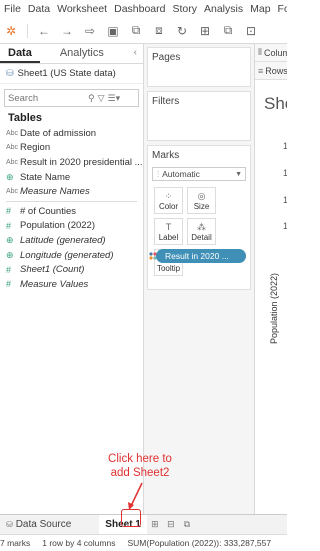 This screenshot has width=320, height=551. I want to click on refresh-icon: ↻, so click(182, 31).